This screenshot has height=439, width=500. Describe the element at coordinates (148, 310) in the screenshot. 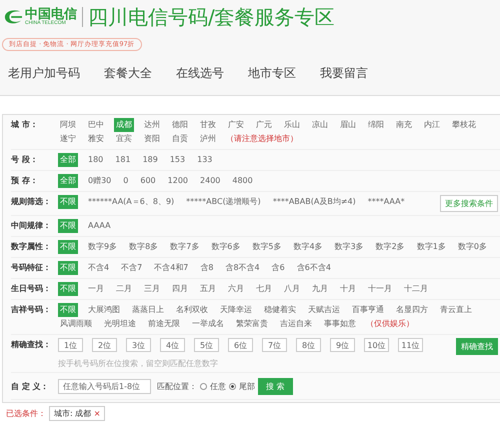

I see `filter-option: 蒸蒸日上` at that location.